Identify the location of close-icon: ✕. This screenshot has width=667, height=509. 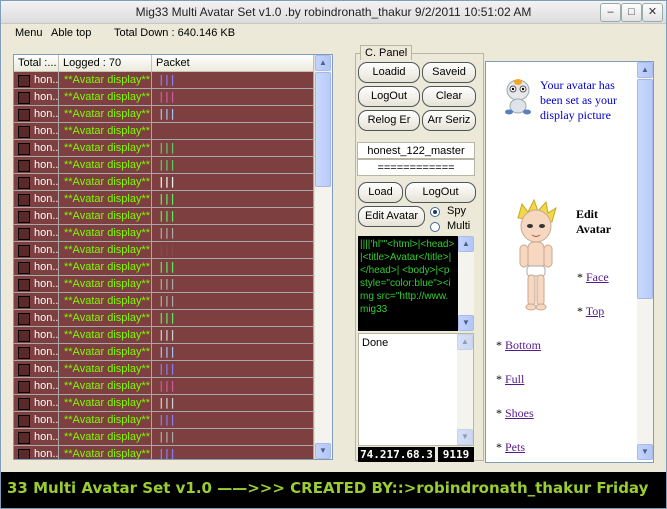
(652, 12).